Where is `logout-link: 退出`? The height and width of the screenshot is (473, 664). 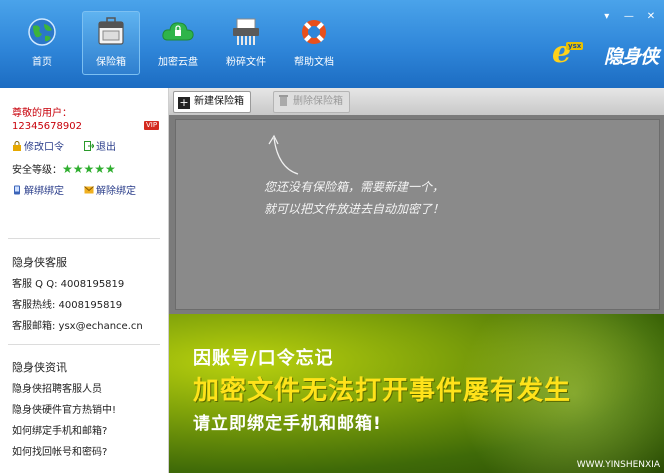 logout-link: 退出 is located at coordinates (100, 145).